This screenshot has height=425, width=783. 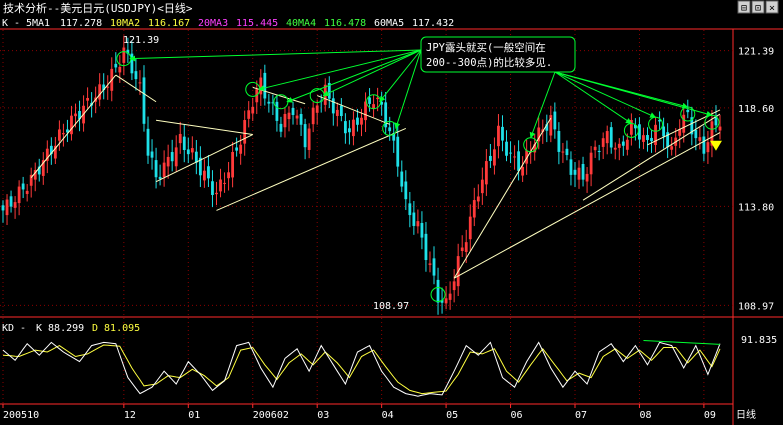 I want to click on annotation-line-1: JPY露头就买(一般空间在, so click(x=486, y=47).